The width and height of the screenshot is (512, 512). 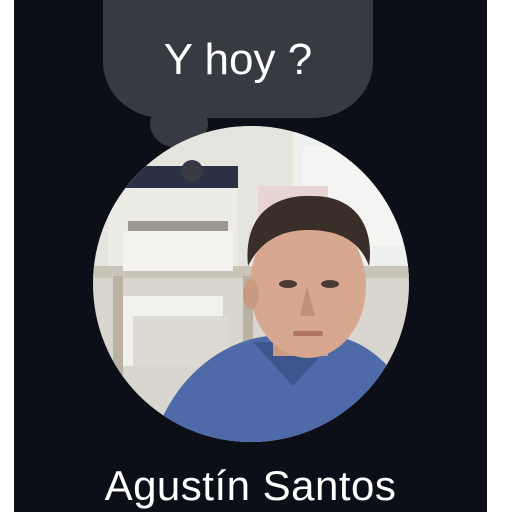 What do you see at coordinates (250, 485) in the screenshot?
I see `profile-name: Agustín Santos` at bounding box center [250, 485].